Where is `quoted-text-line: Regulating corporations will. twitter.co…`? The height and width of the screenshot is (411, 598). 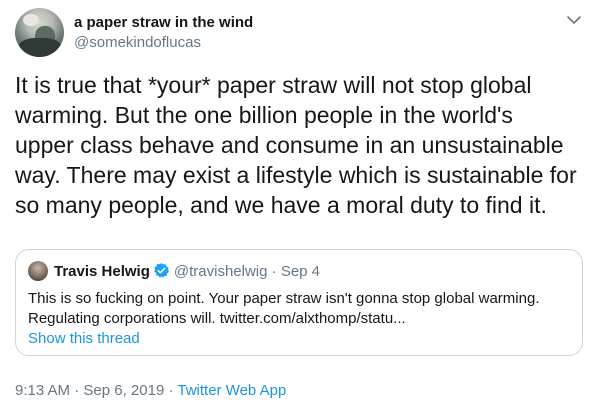
quoted-text-line: Regulating corporations will. twitter.co… is located at coordinates (217, 318).